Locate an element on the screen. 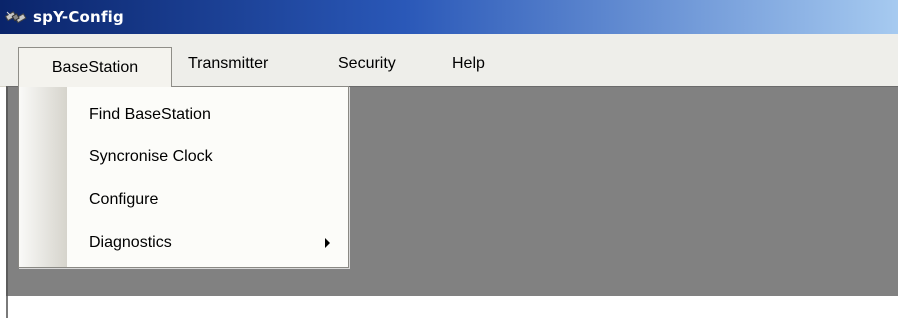 This screenshot has height=318, width=898. menu-item-syncronise-clock: Syncronise Clock is located at coordinates (183, 157).